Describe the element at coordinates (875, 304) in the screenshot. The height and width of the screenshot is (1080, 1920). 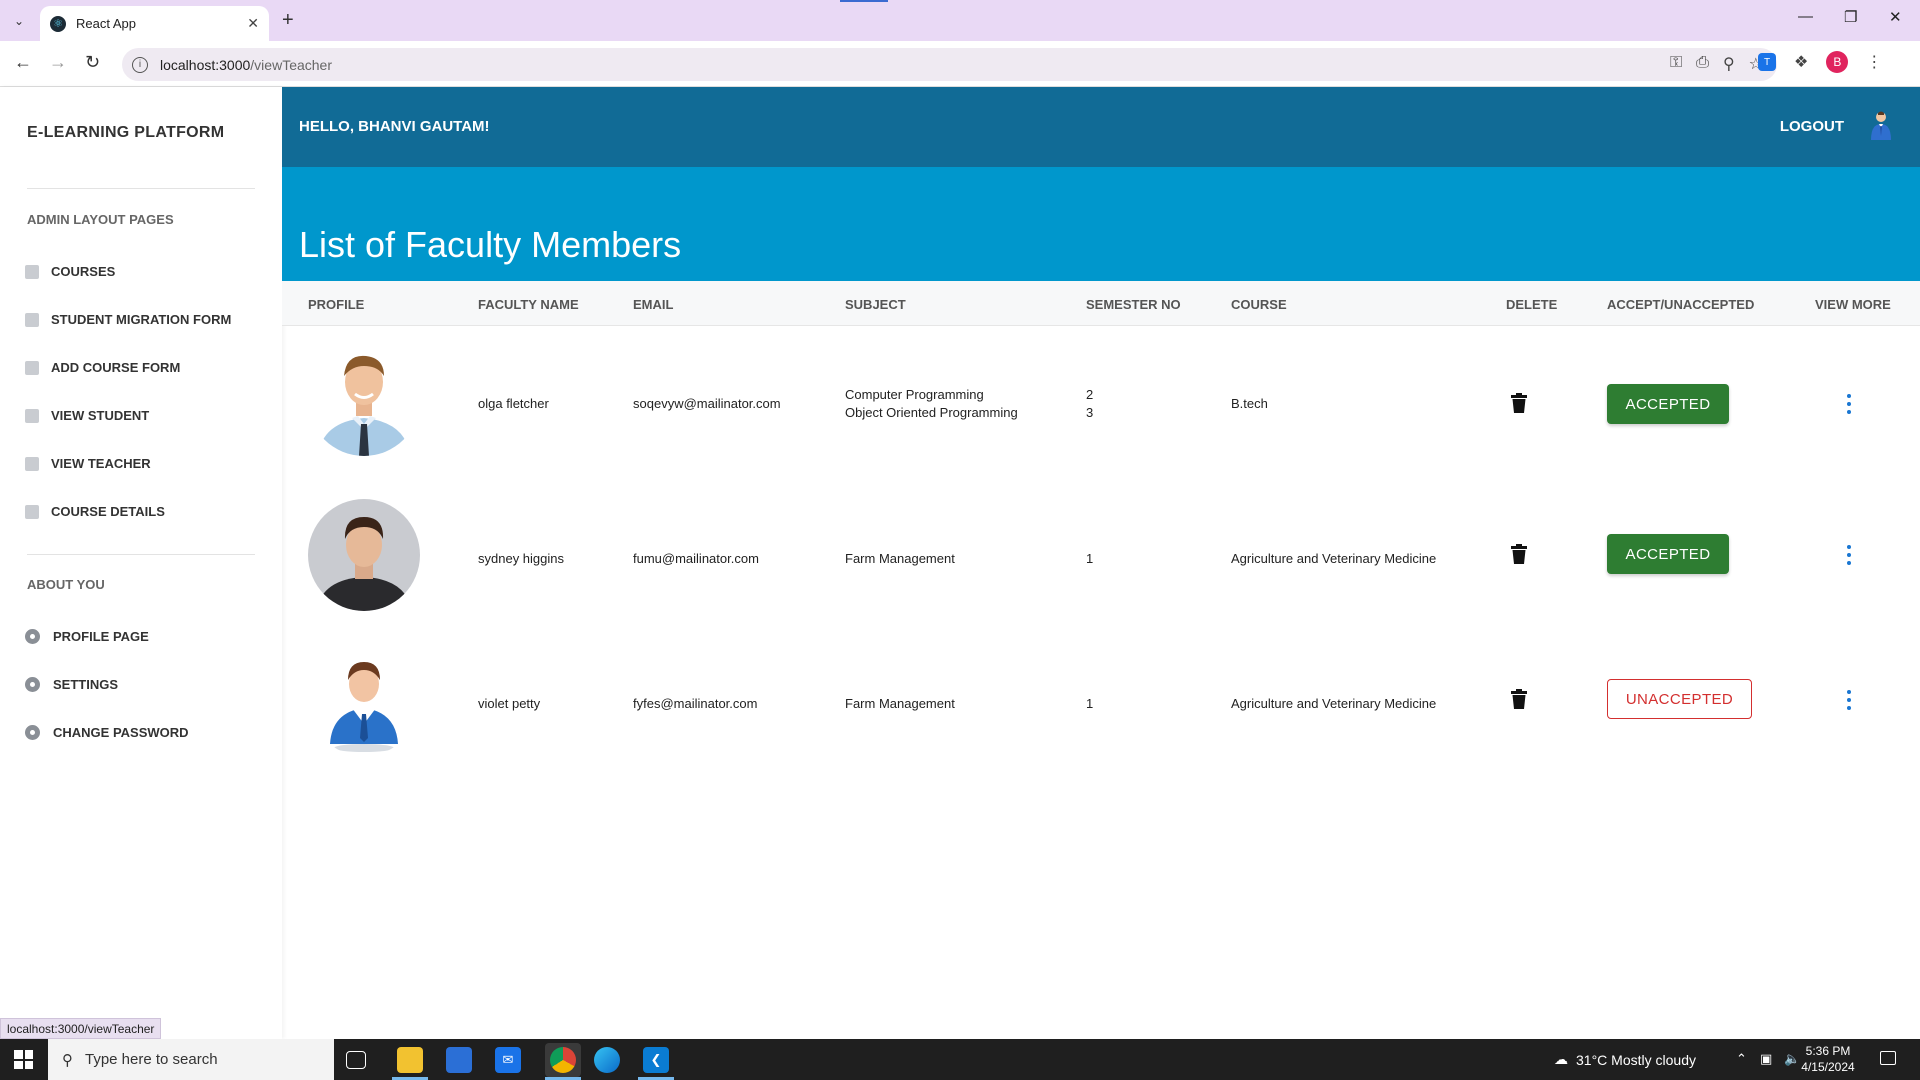
I see `column-header-subject: SUBJECT` at that location.